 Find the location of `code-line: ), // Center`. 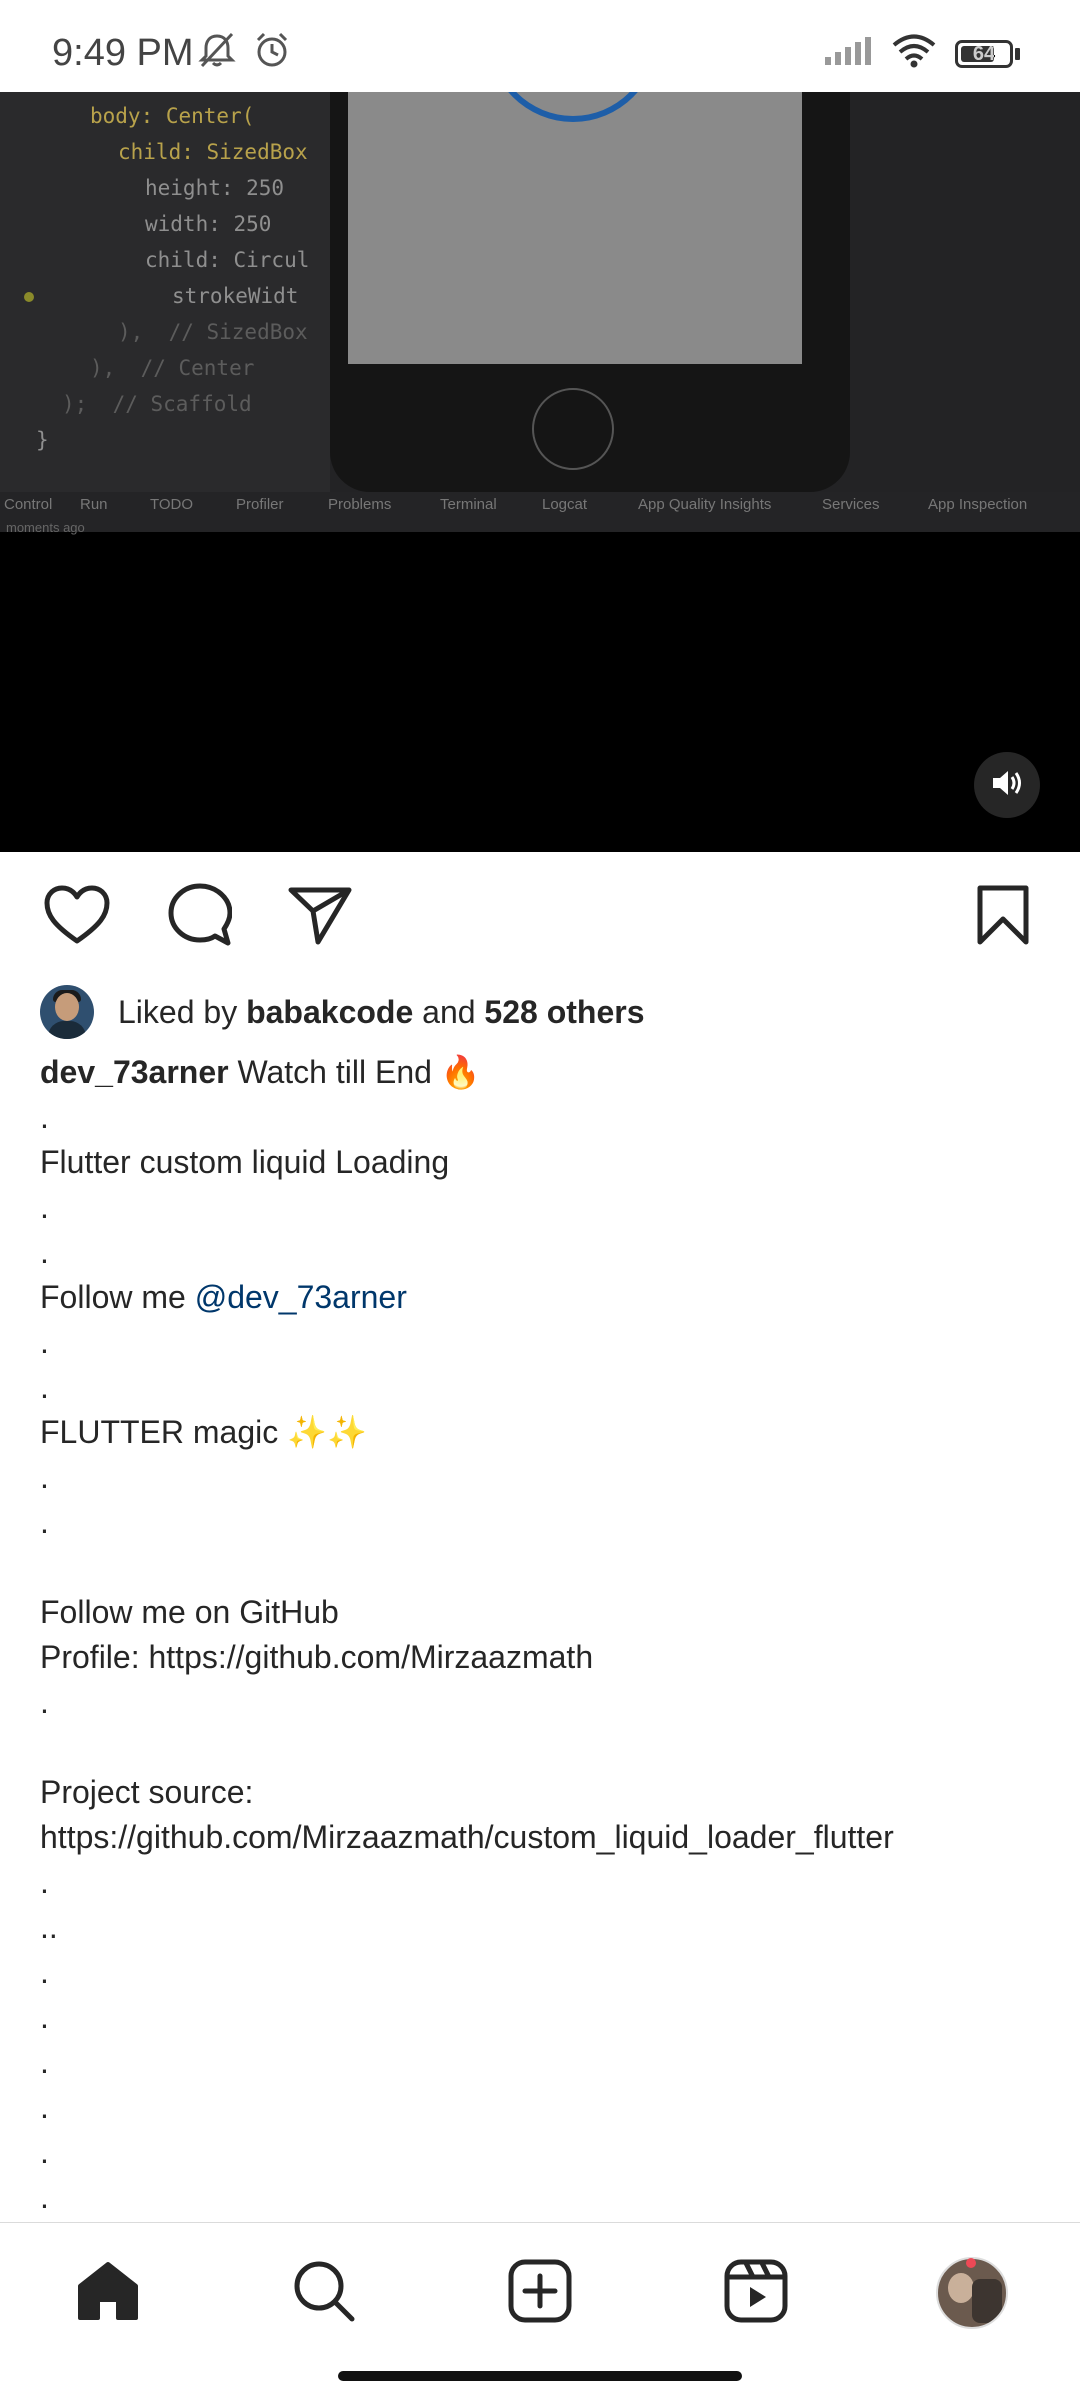

code-line: ), // Center is located at coordinates (172, 368).